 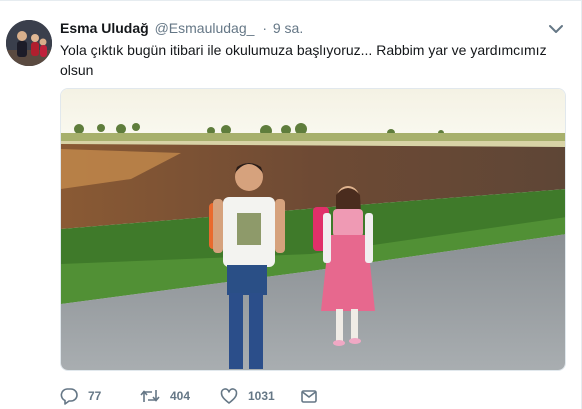 I want to click on reply-count: 77, so click(x=95, y=396).